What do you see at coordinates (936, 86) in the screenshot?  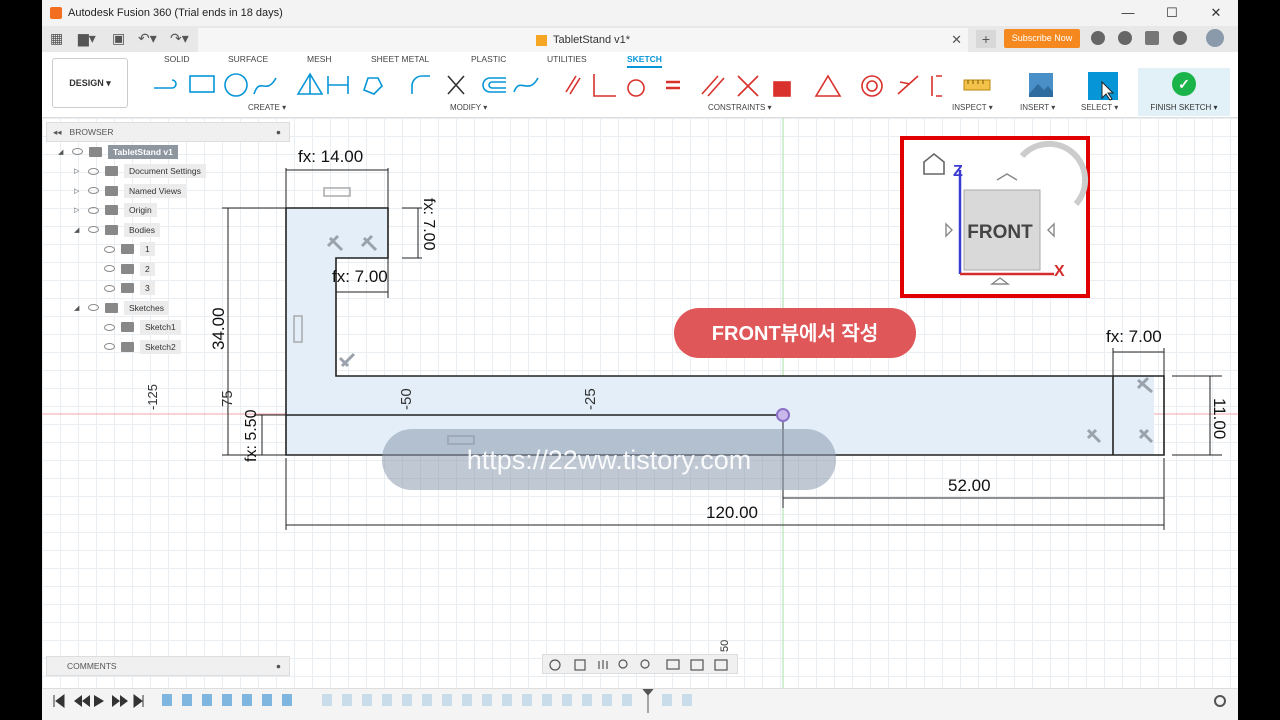 I see `fix-icon` at bounding box center [936, 86].